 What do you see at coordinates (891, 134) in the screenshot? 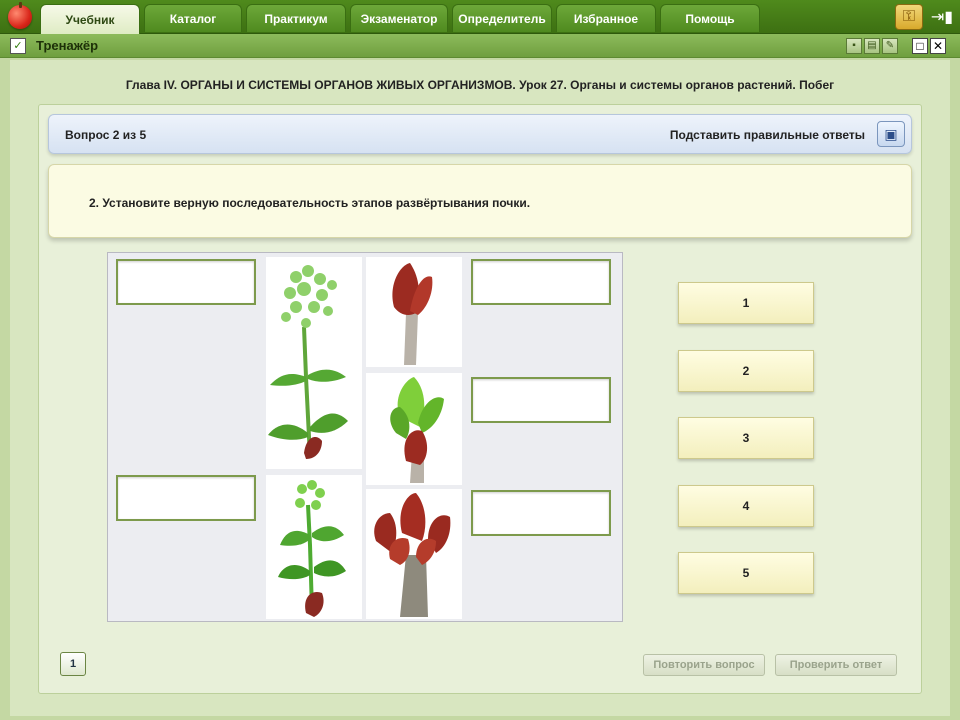
I see `substitute-answers-icon: ▣` at bounding box center [891, 134].